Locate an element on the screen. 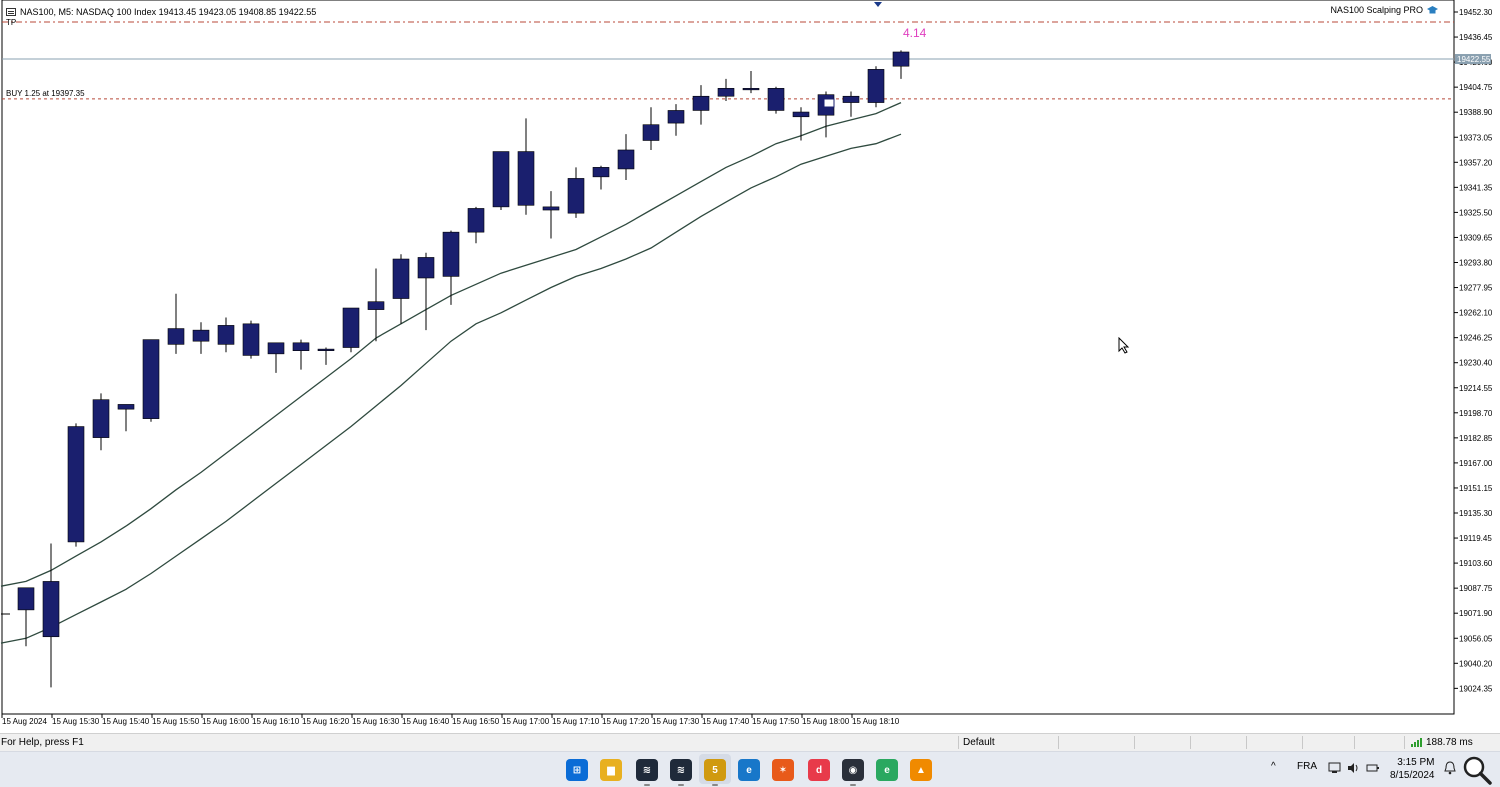  chart-menu-icon is located at coordinates (11, 12).